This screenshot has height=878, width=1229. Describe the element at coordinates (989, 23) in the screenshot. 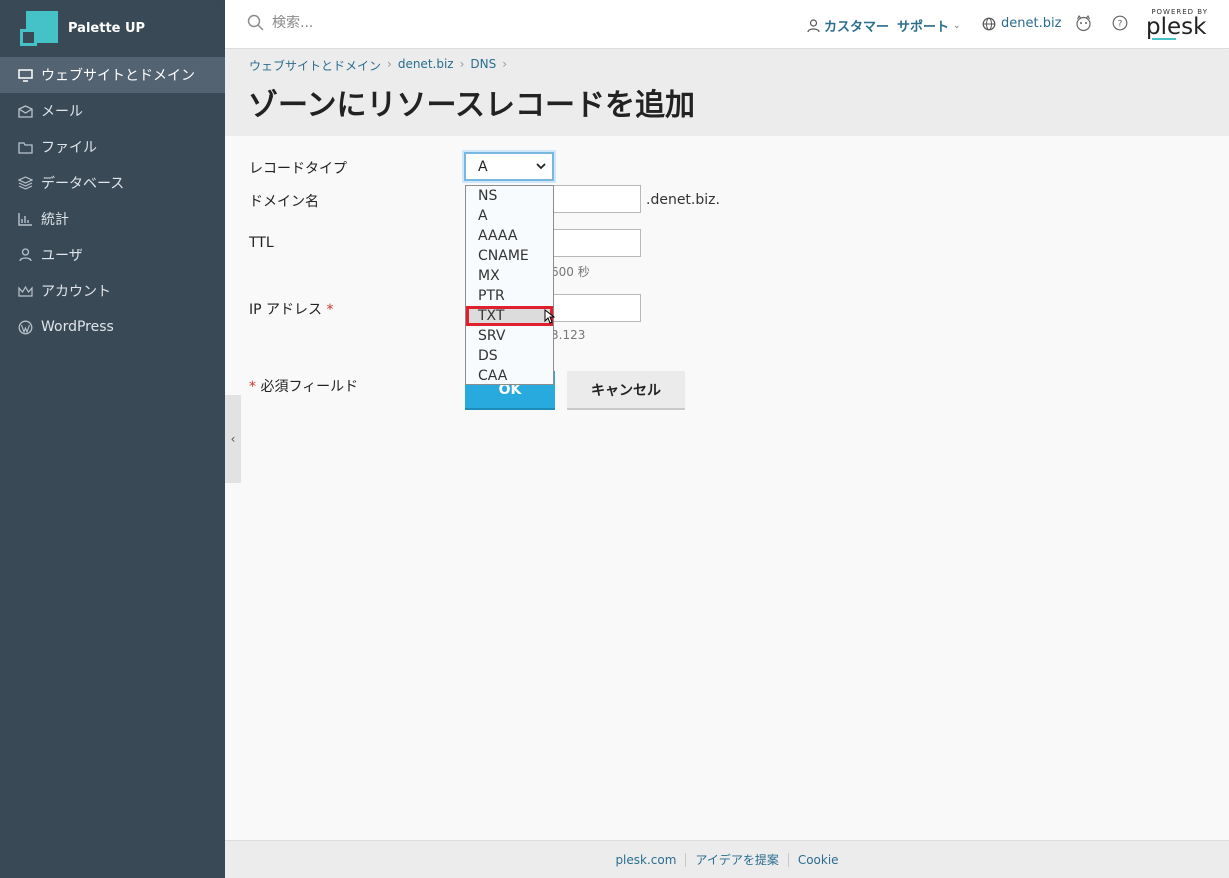

I see `globe-icon` at that location.